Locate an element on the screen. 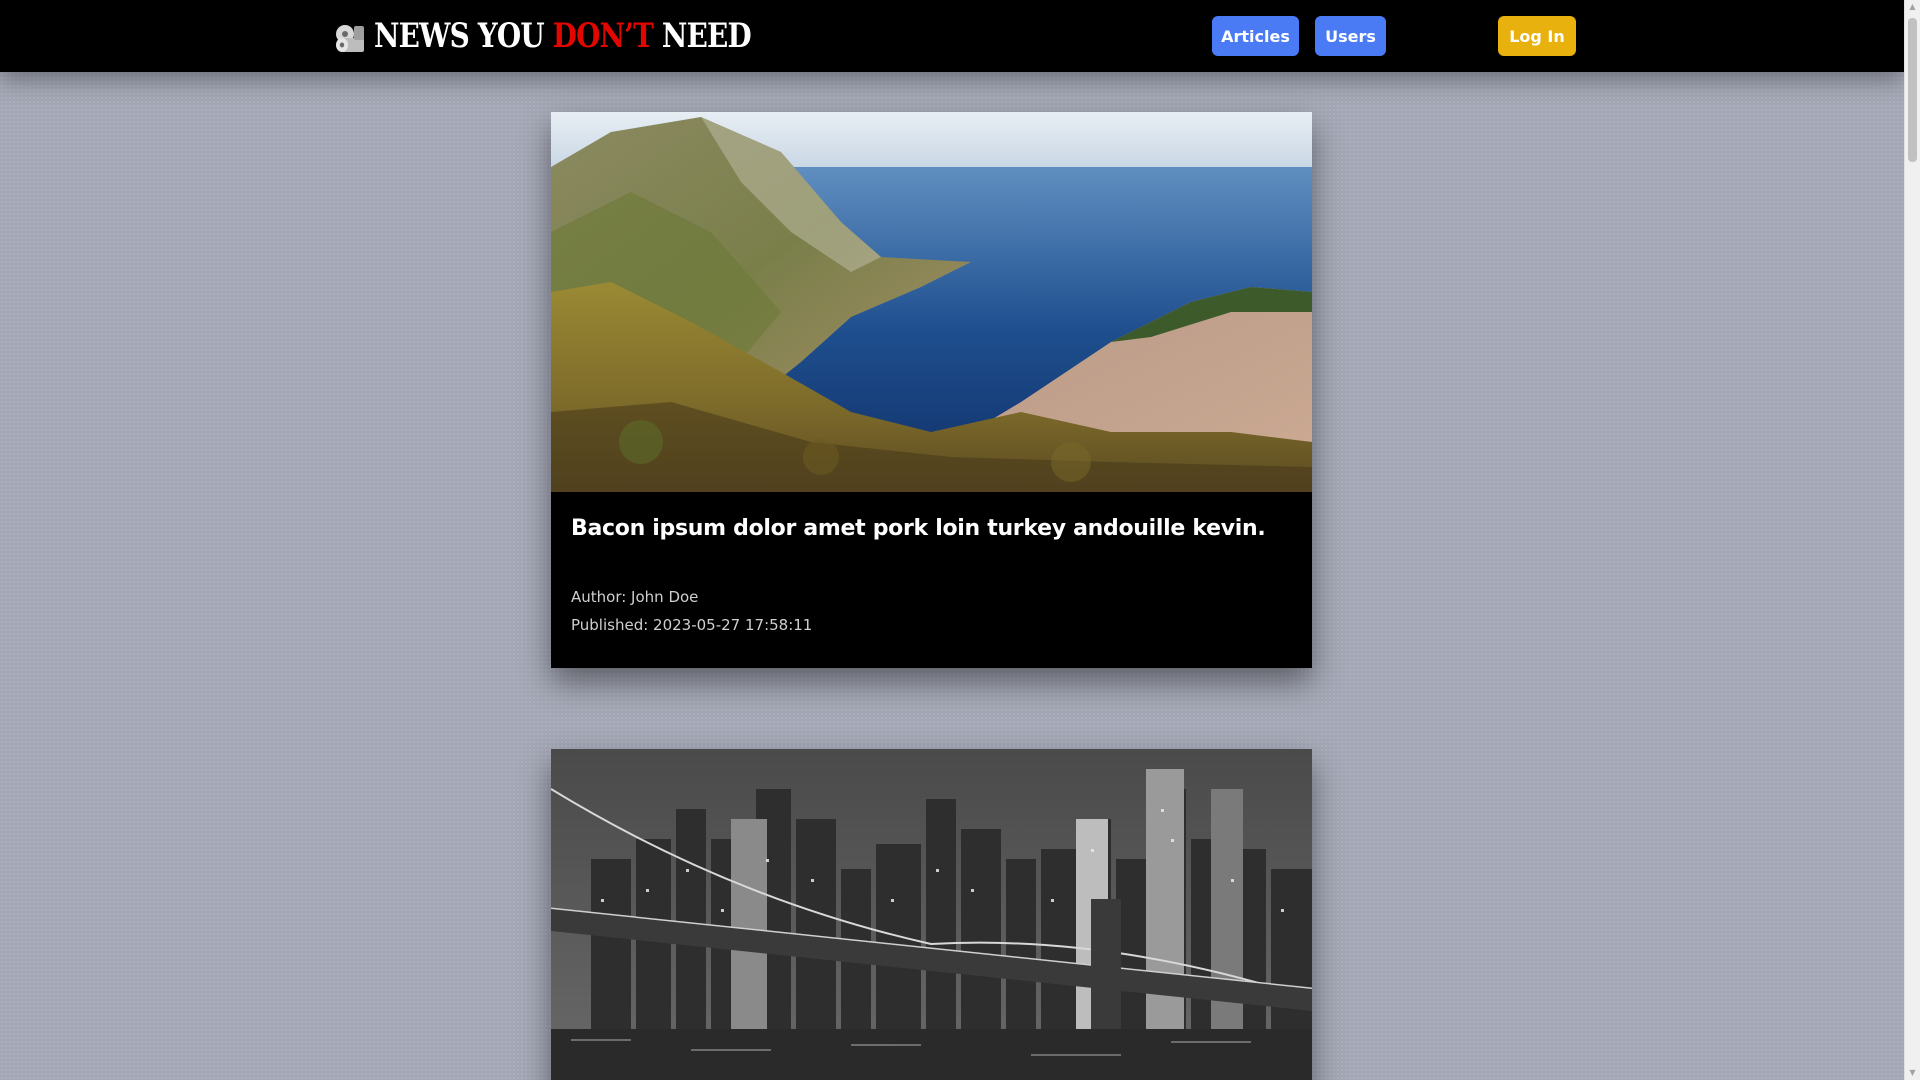  login-button: Log In is located at coordinates (1537, 36).